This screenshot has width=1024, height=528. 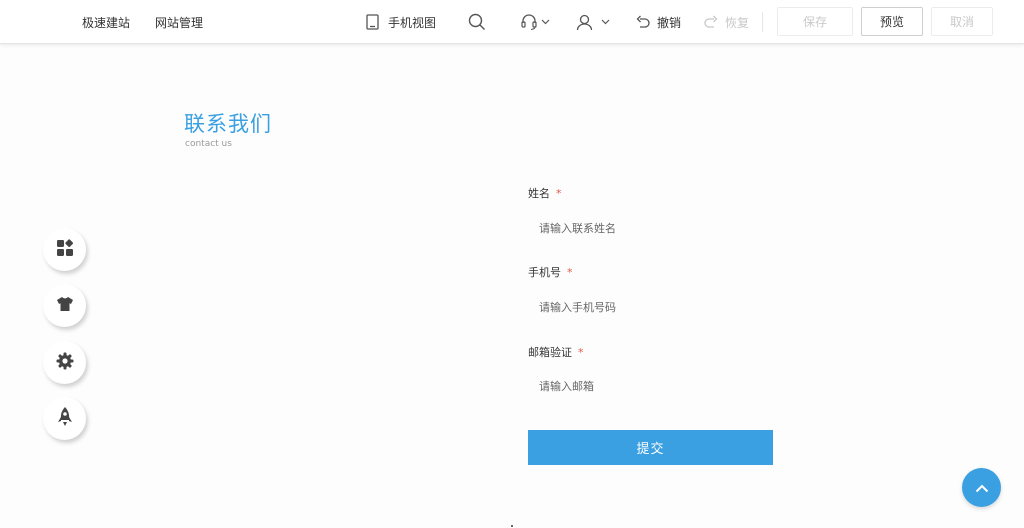 I want to click on chevron-up-icon, so click(x=982, y=487).